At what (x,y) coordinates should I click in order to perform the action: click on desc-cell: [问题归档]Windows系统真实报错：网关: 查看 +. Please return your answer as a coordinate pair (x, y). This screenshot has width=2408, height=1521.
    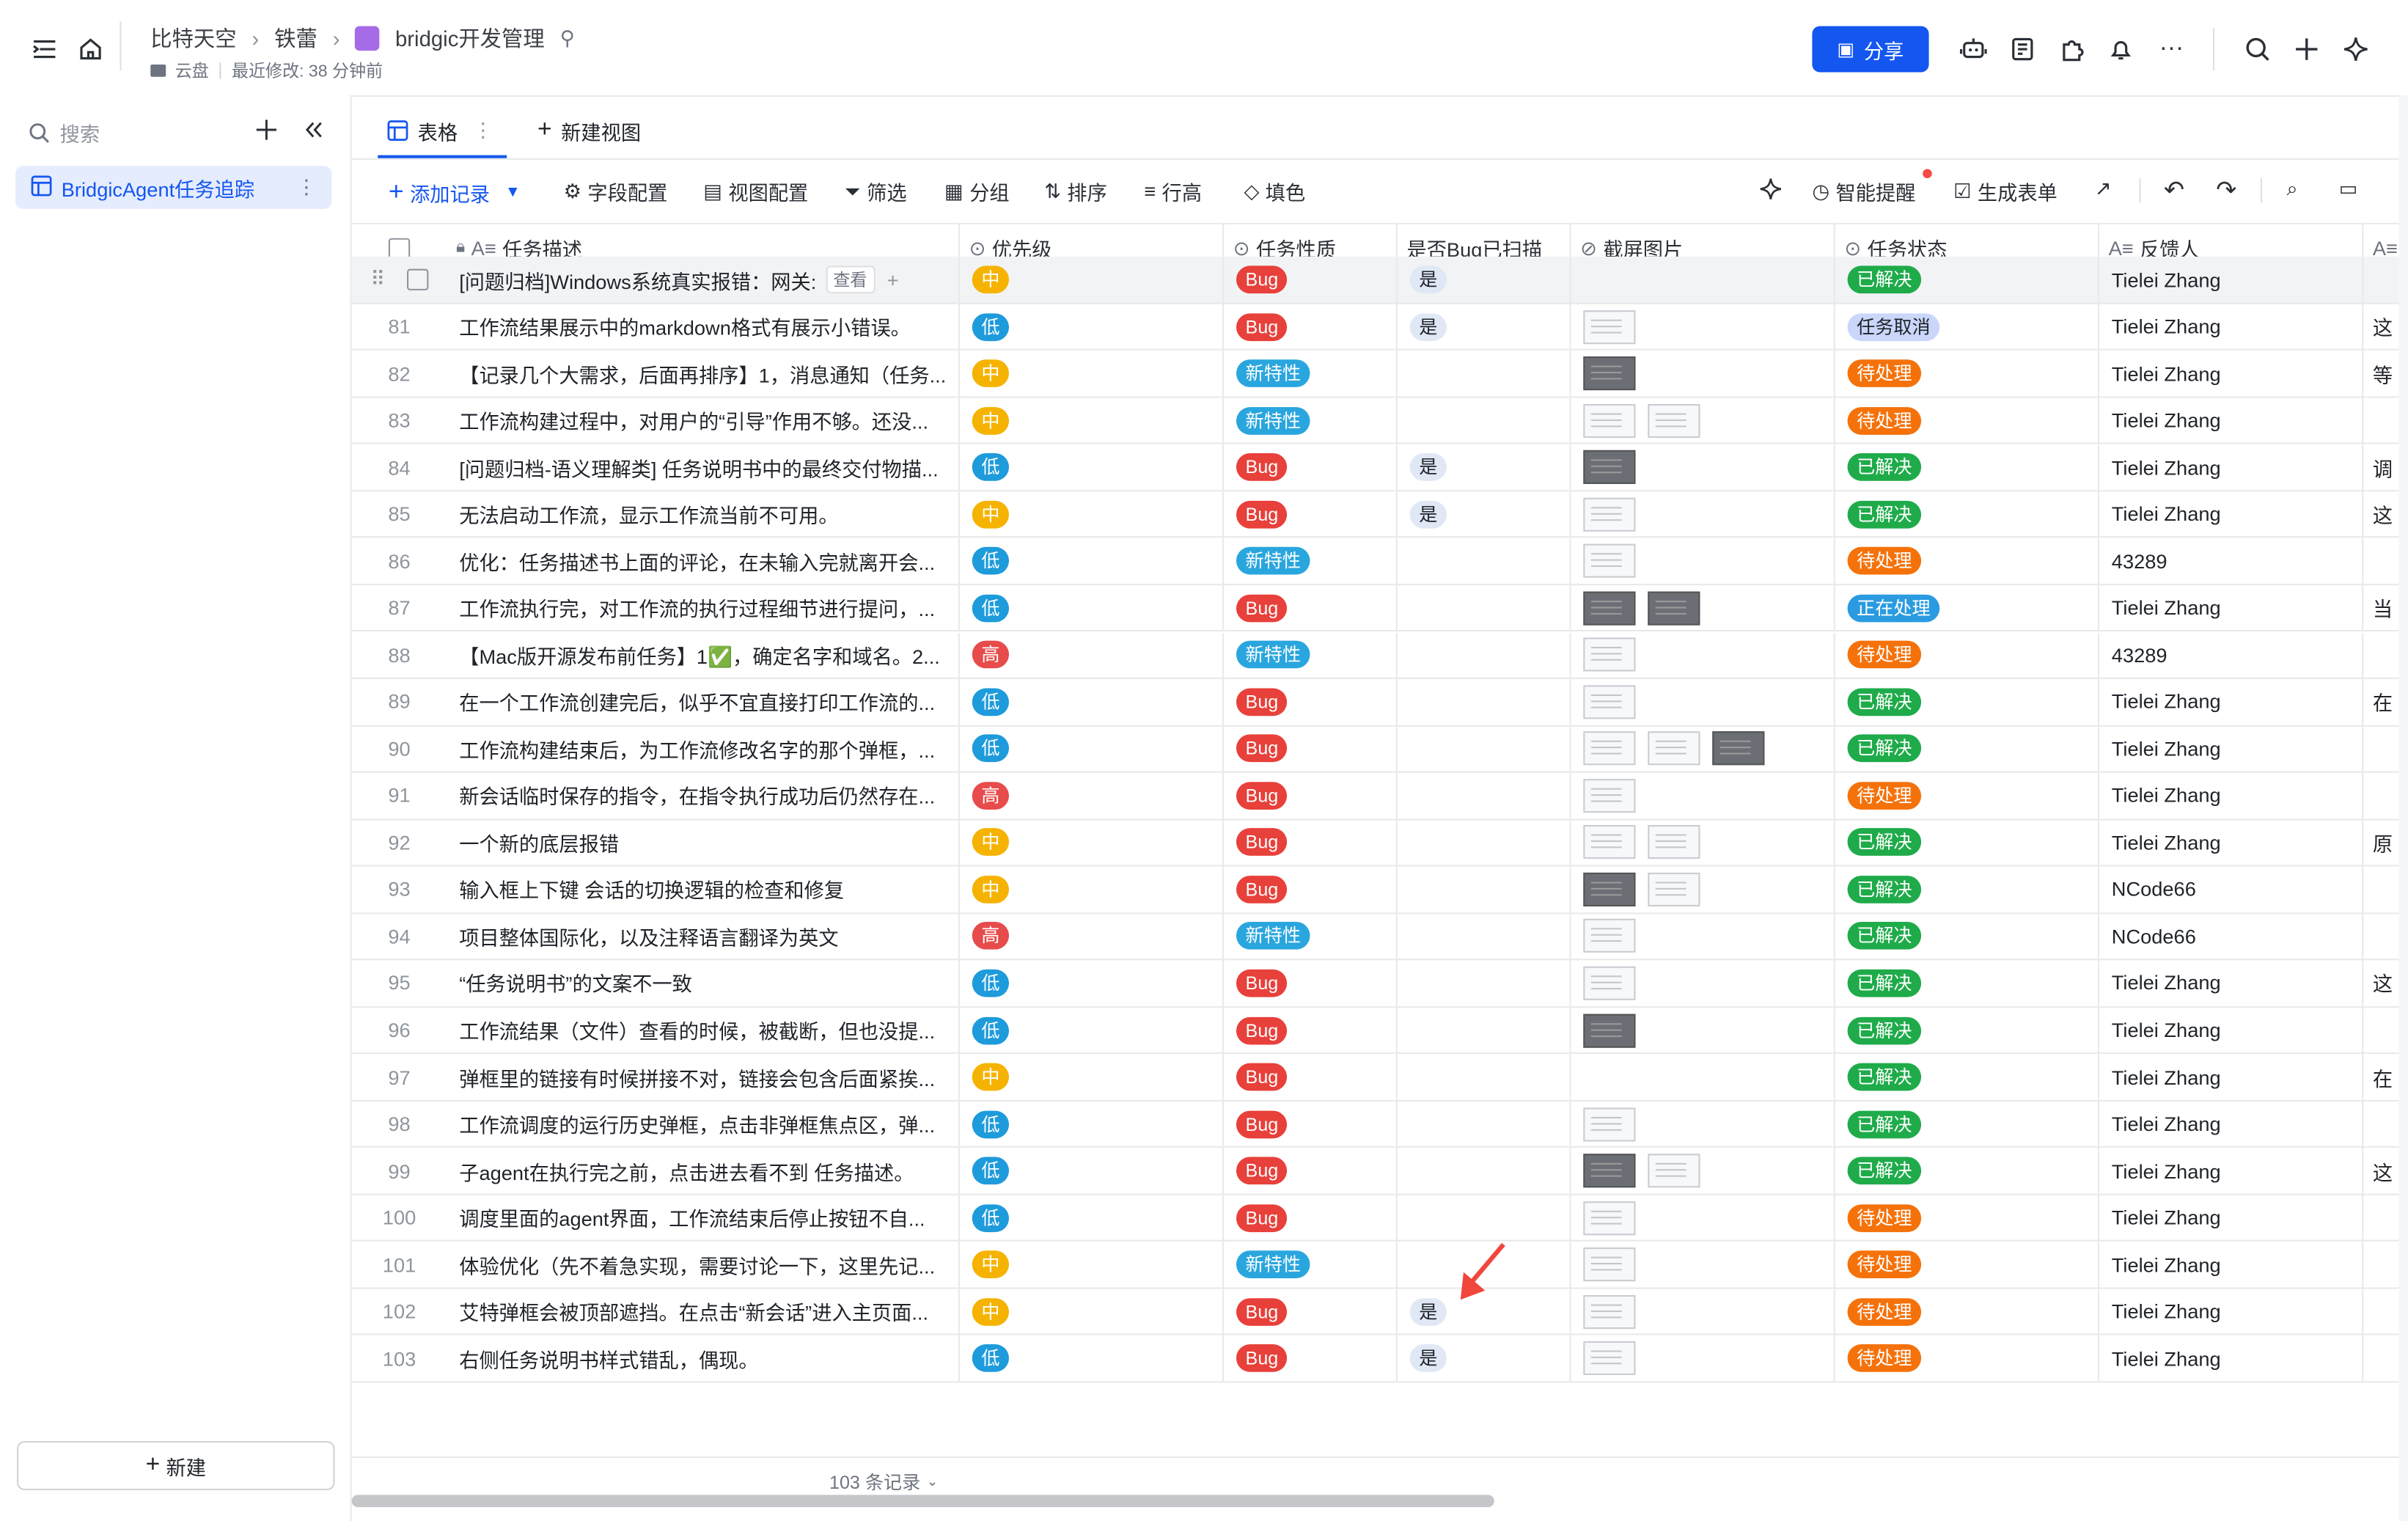
    Looking at the image, I should click on (704, 279).